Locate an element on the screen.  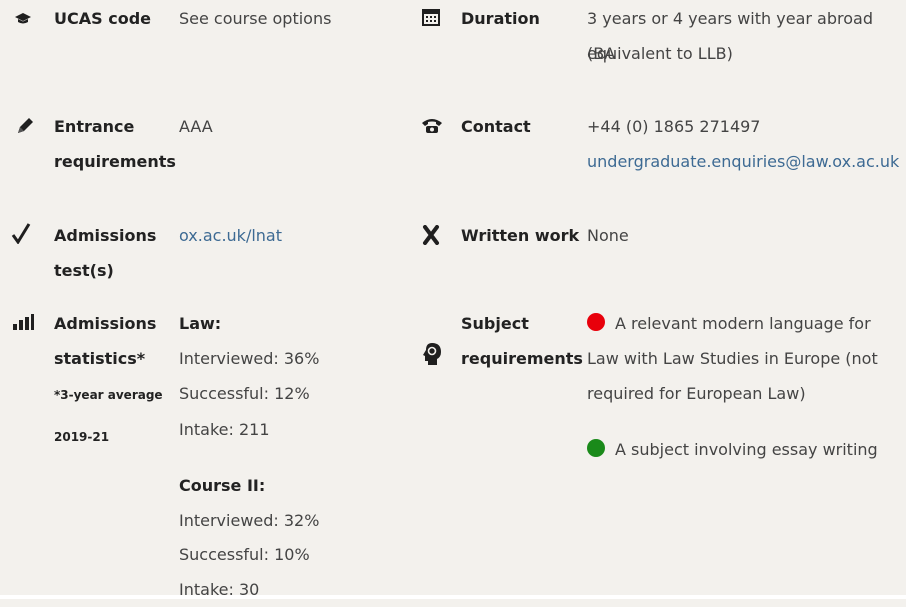
admissions-test-label-line2: test(s) is located at coordinates (84, 270).